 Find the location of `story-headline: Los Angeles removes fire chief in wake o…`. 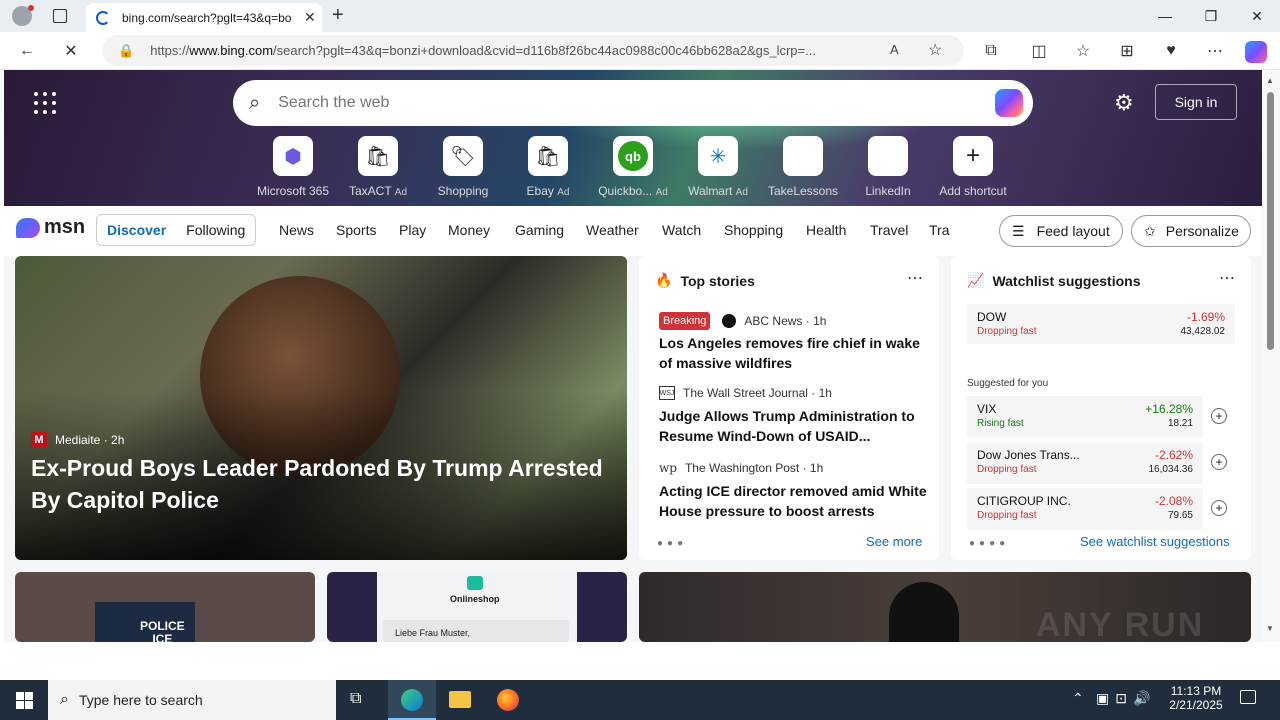

story-headline: Los Angeles removes fire chief in wake o… is located at coordinates (794, 353).